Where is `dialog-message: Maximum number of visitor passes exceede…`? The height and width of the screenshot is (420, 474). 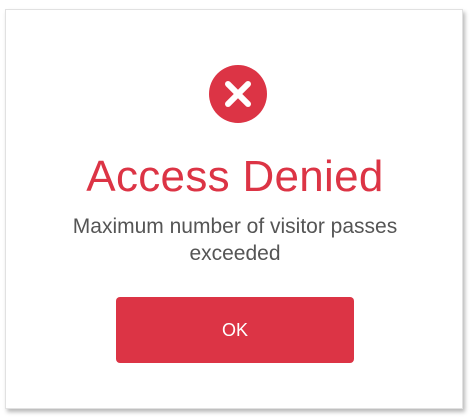 dialog-message: Maximum number of visitor passes exceede… is located at coordinates (235, 240).